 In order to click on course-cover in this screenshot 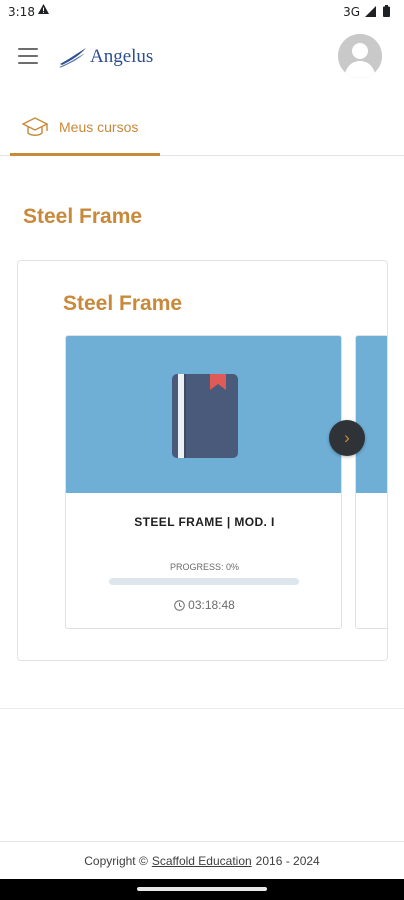, I will do `click(203, 414)`.